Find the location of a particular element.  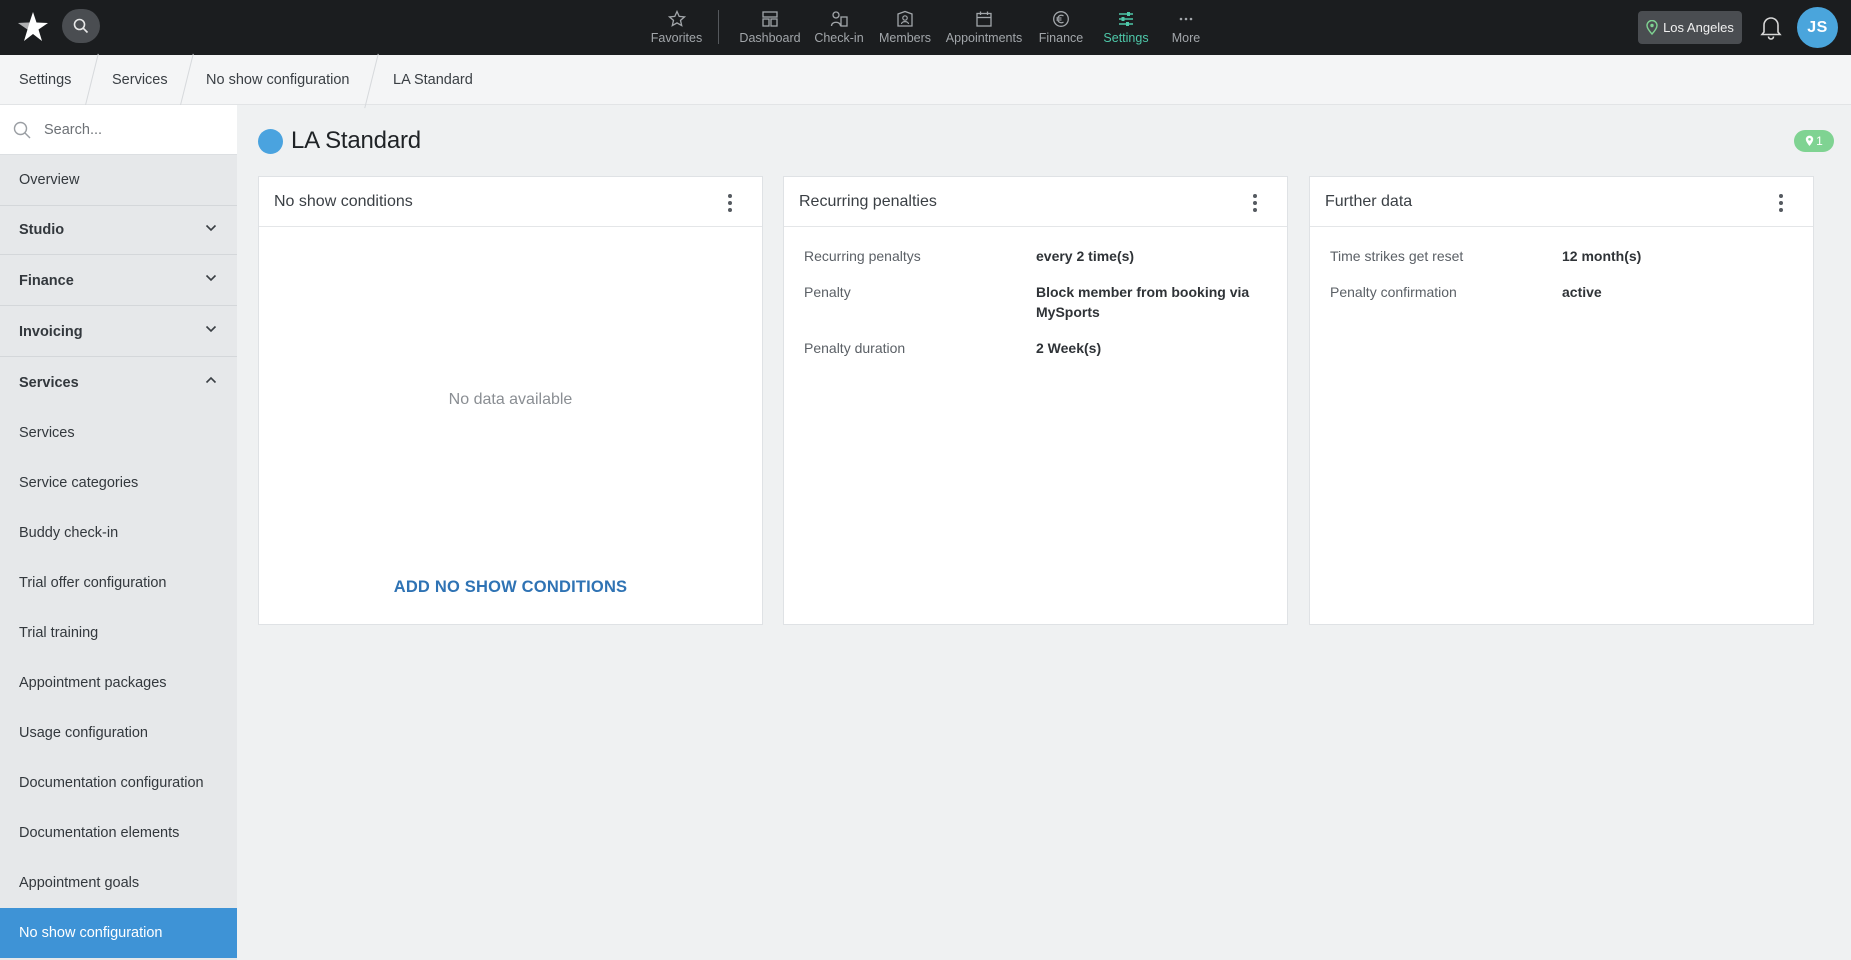

user-avatar: JS is located at coordinates (1817, 27).